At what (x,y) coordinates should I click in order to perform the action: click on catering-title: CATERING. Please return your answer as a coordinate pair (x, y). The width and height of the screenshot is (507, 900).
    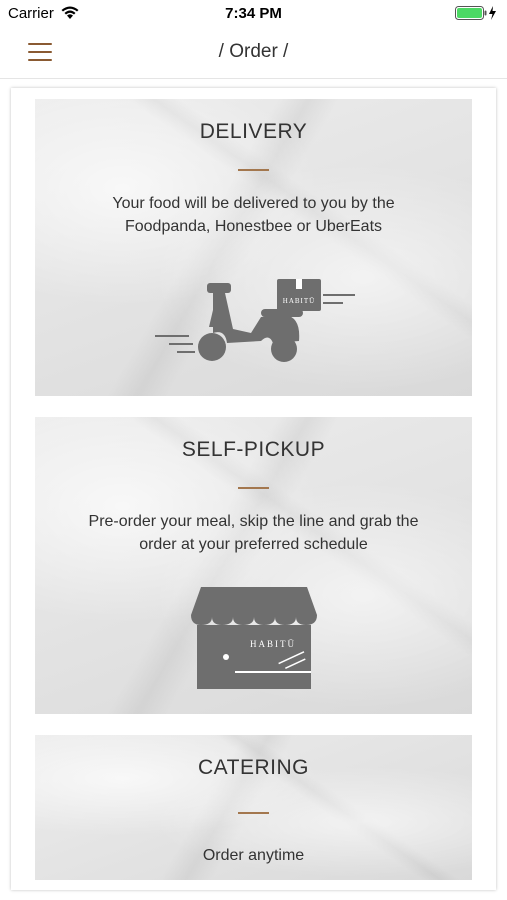
    Looking at the image, I should click on (253, 767).